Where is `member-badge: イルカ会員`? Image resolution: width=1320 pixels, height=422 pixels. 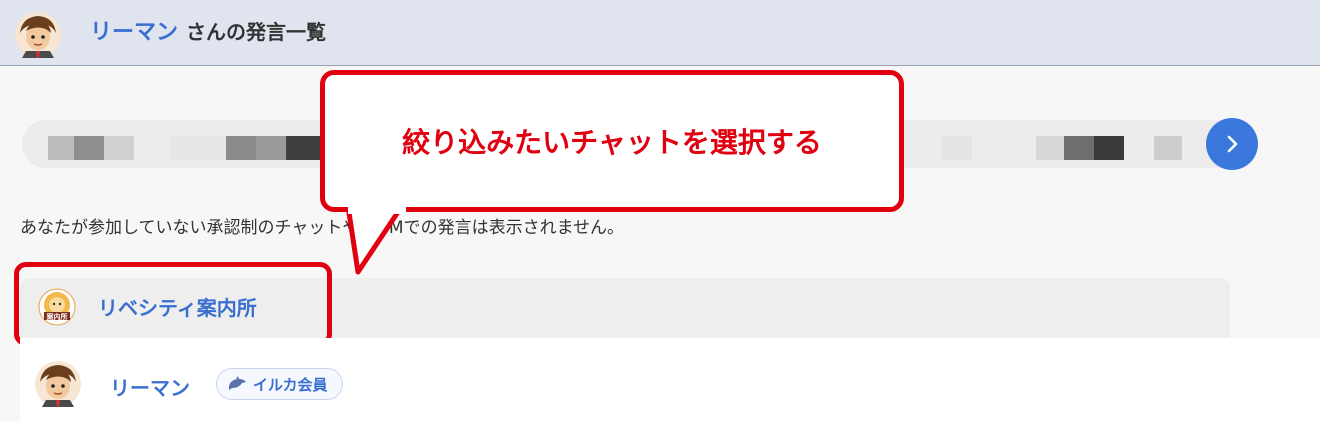 member-badge: イルカ会員 is located at coordinates (279, 384).